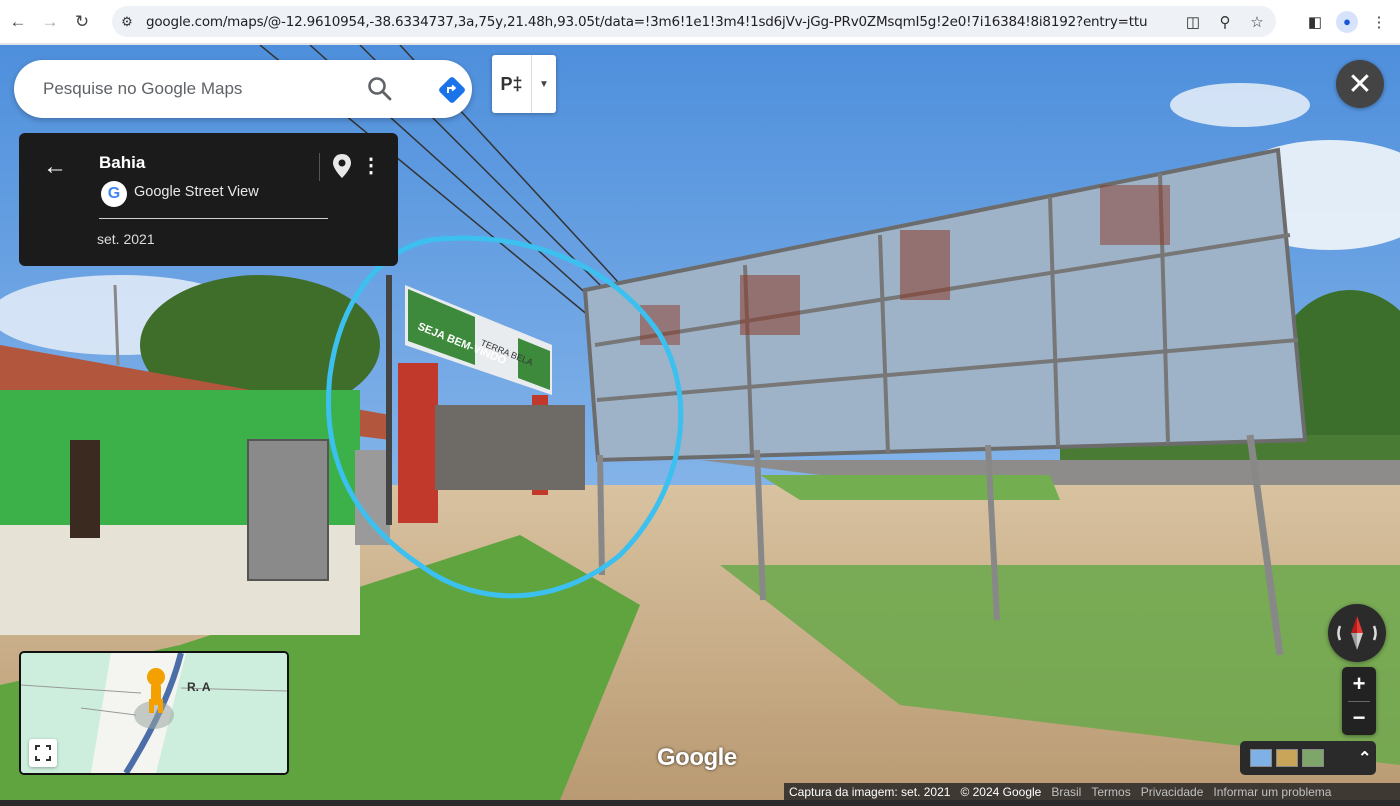 Image resolution: width=1400 pixels, height=806 pixels. What do you see at coordinates (1364, 758) in the screenshot?
I see `expand-up-icon: ⌃` at bounding box center [1364, 758].